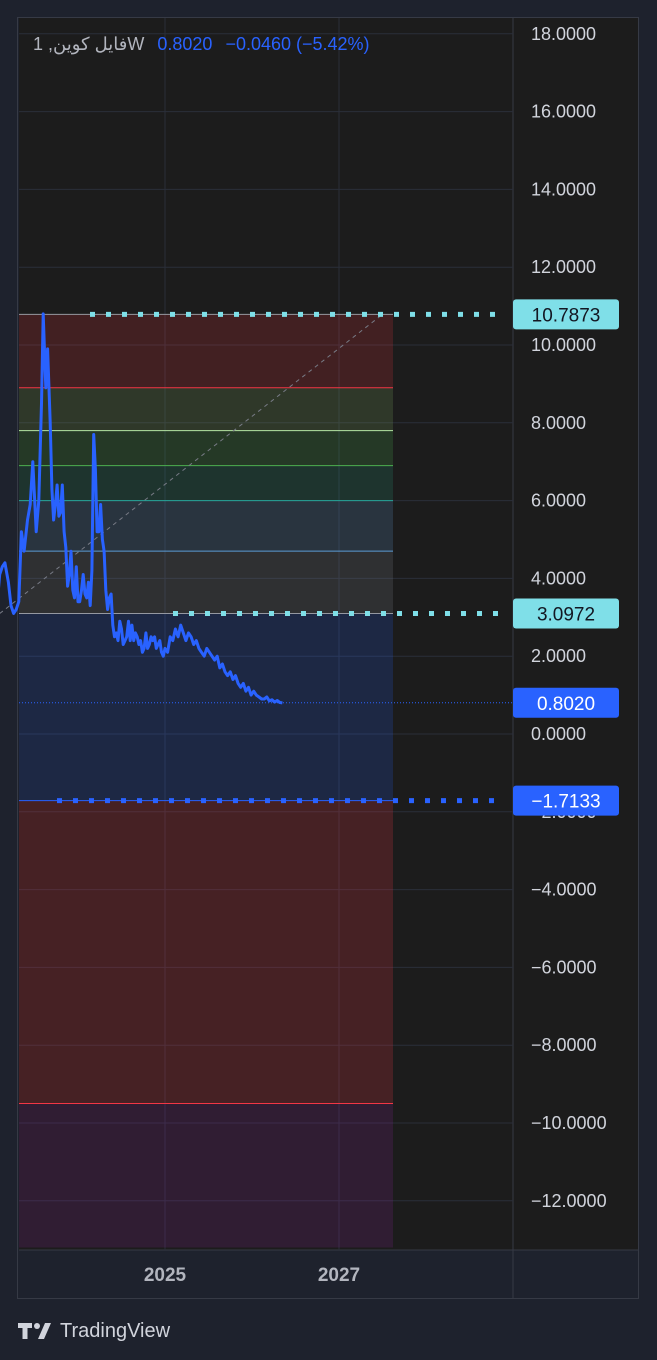  Describe the element at coordinates (566, 615) in the screenshot. I see `level-mid-label: 3.0972` at that location.